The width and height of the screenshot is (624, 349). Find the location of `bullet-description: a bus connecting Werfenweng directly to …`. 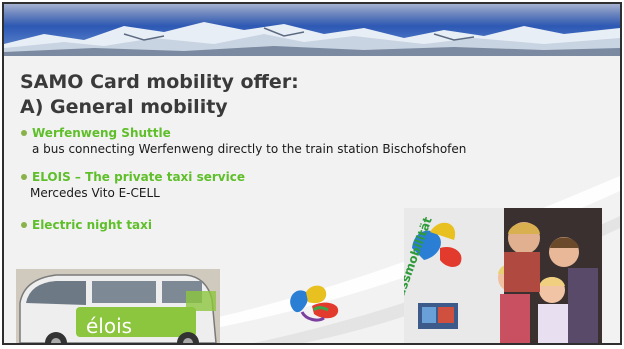

bullet-description: a bus connecting Werfenweng directly to … is located at coordinates (249, 149).